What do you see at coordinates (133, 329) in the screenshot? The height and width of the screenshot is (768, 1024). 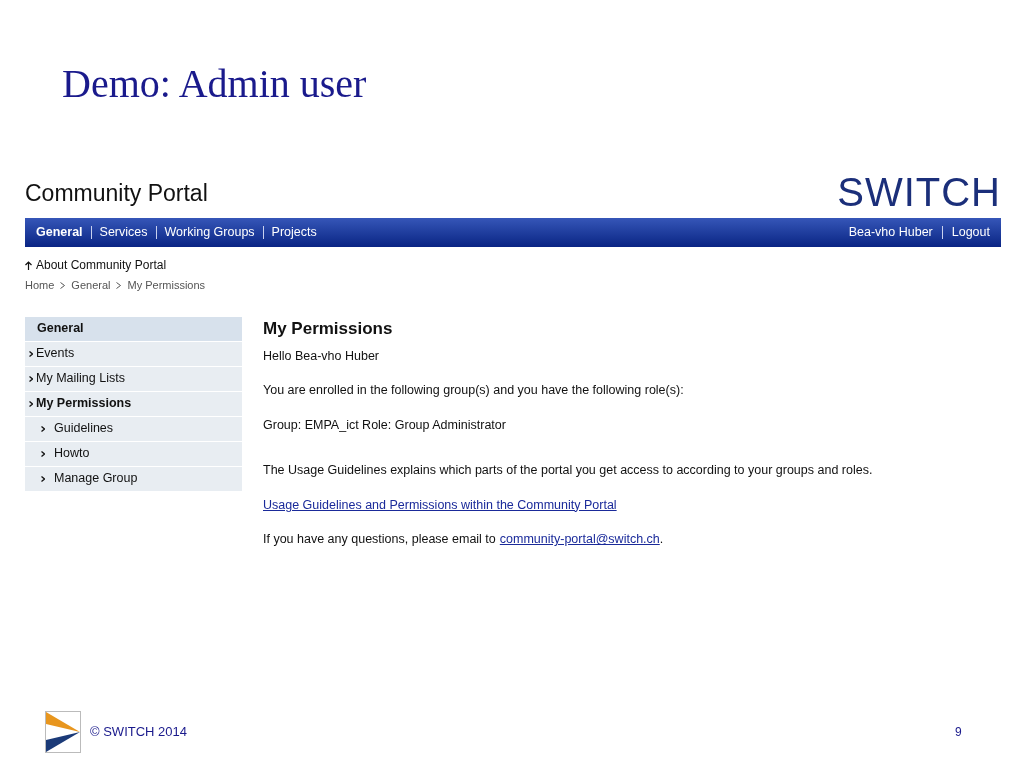 I see `sidebar-header: General` at bounding box center [133, 329].